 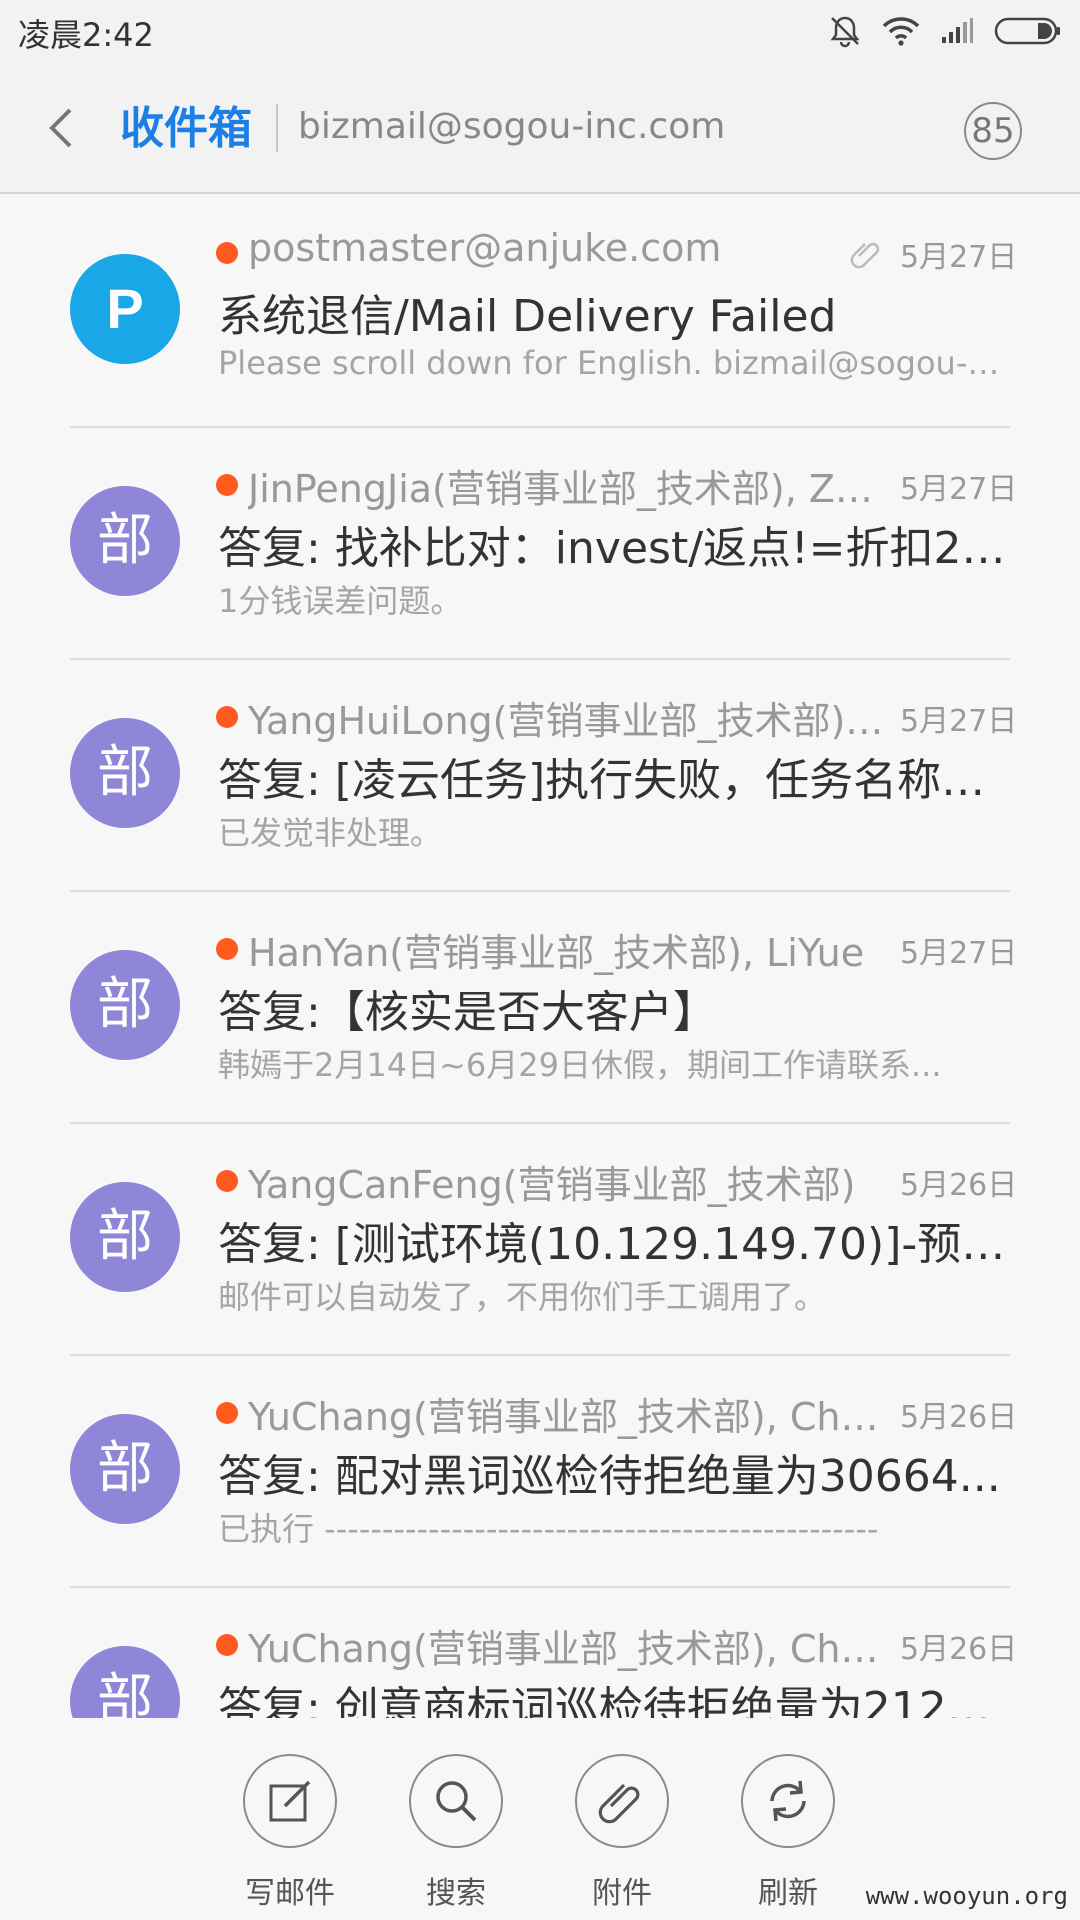 I want to click on bottom-toolbar: 写邮件 搜索 附件 刷新 www.wooyun.org, so click(x=540, y=1819).